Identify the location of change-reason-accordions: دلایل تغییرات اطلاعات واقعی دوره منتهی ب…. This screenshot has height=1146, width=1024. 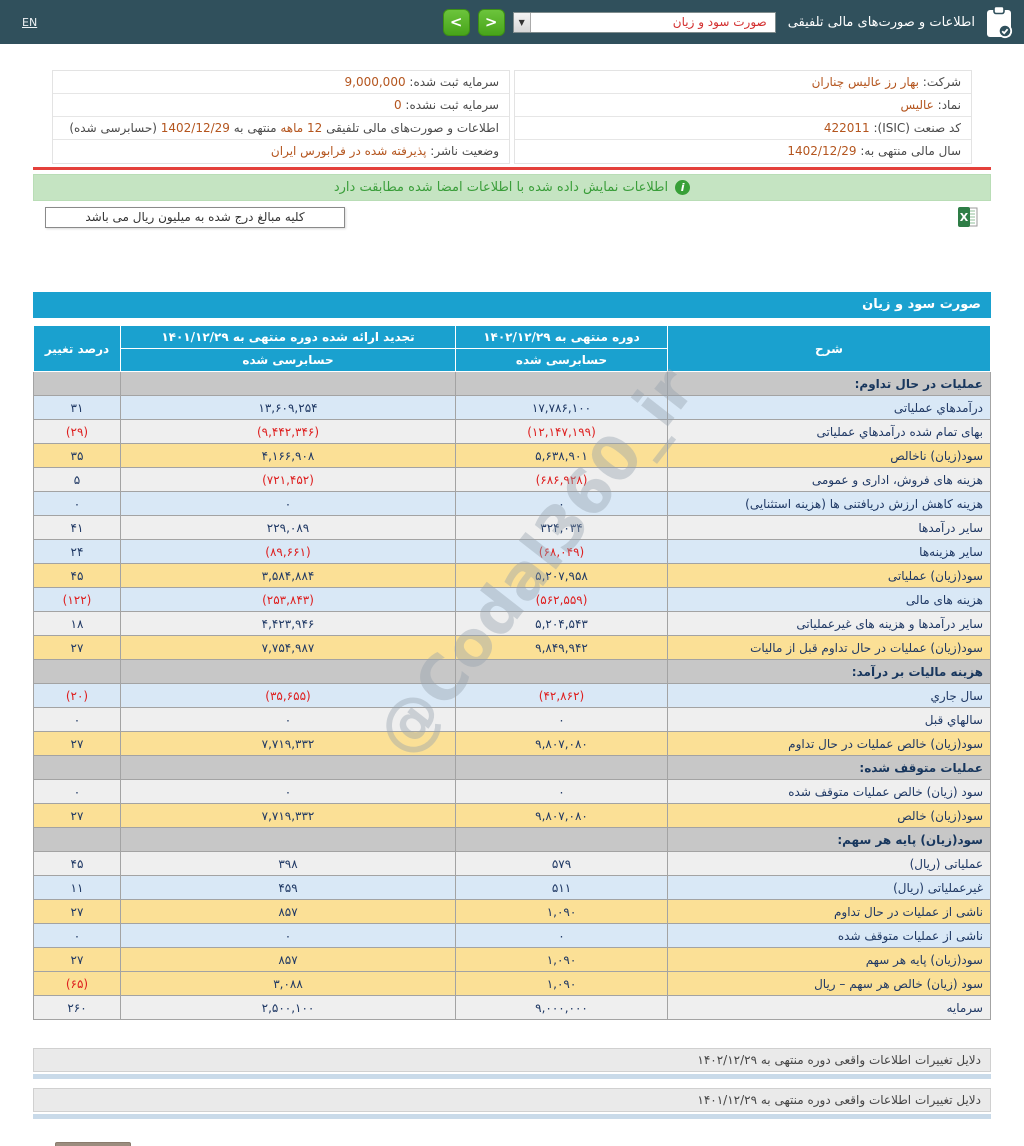
(512, 1083).